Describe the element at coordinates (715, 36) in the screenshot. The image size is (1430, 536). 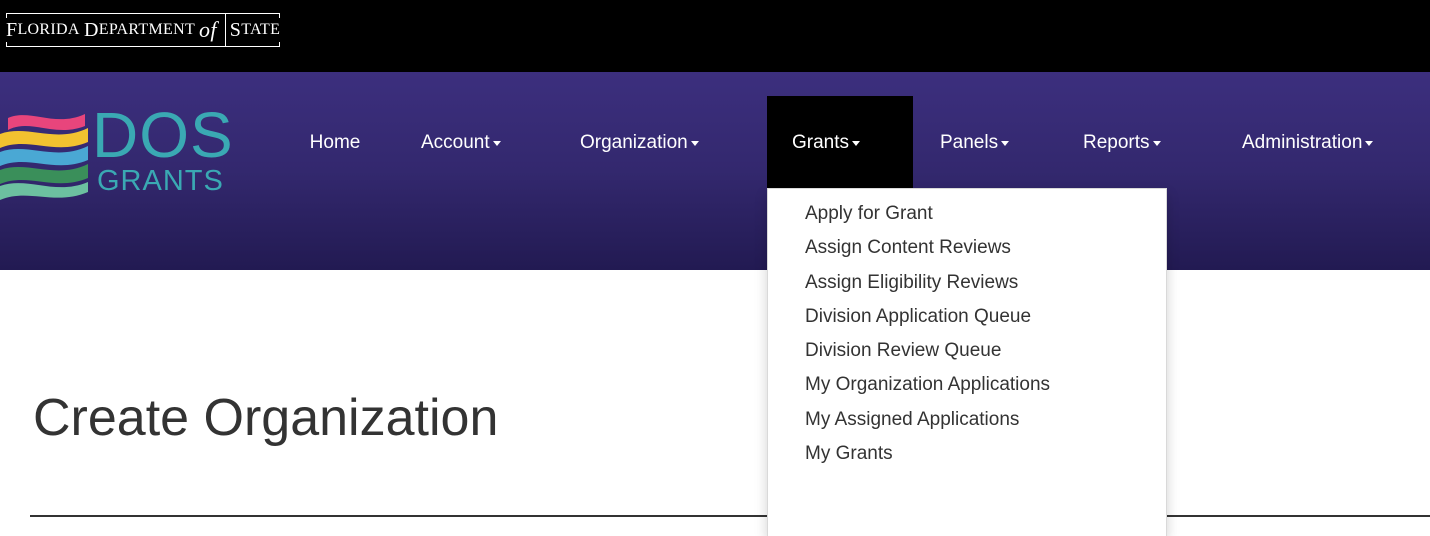
I see `agency-topbar: F LORIDA D EPARTMENT of S TATE` at that location.